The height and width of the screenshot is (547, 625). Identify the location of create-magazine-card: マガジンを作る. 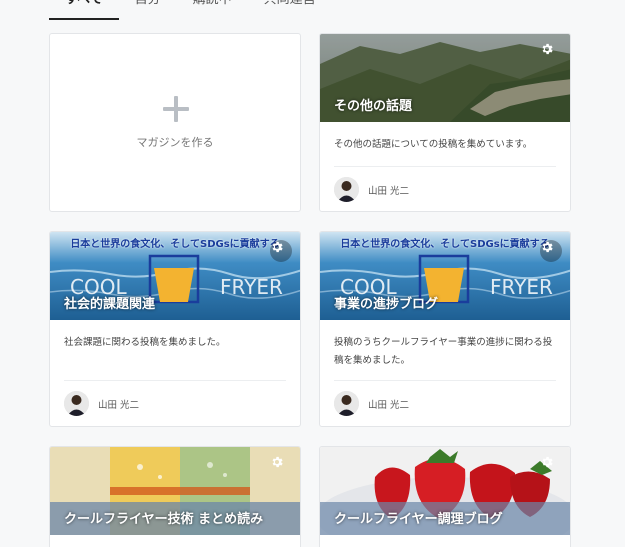
(175, 122).